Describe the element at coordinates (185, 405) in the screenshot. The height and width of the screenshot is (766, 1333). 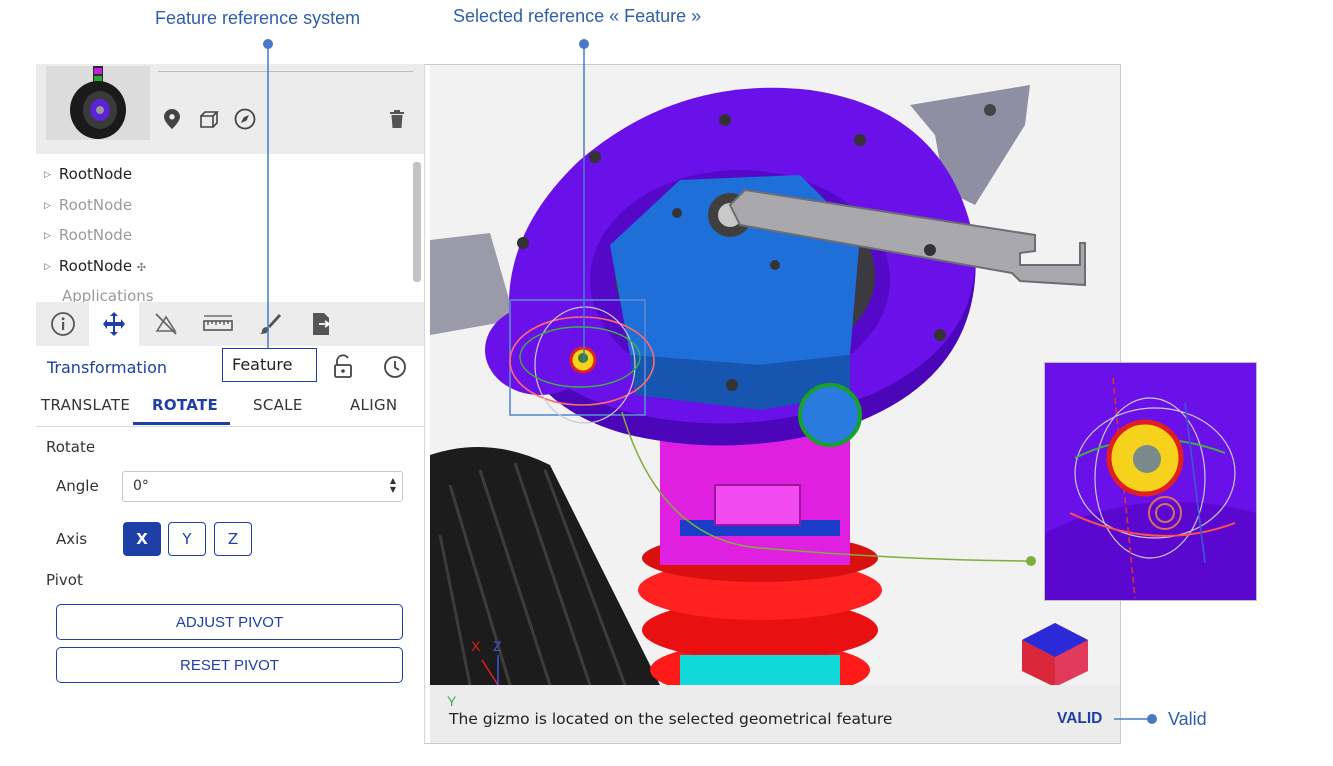
I see `tab-rotate: ROTATE` at that location.